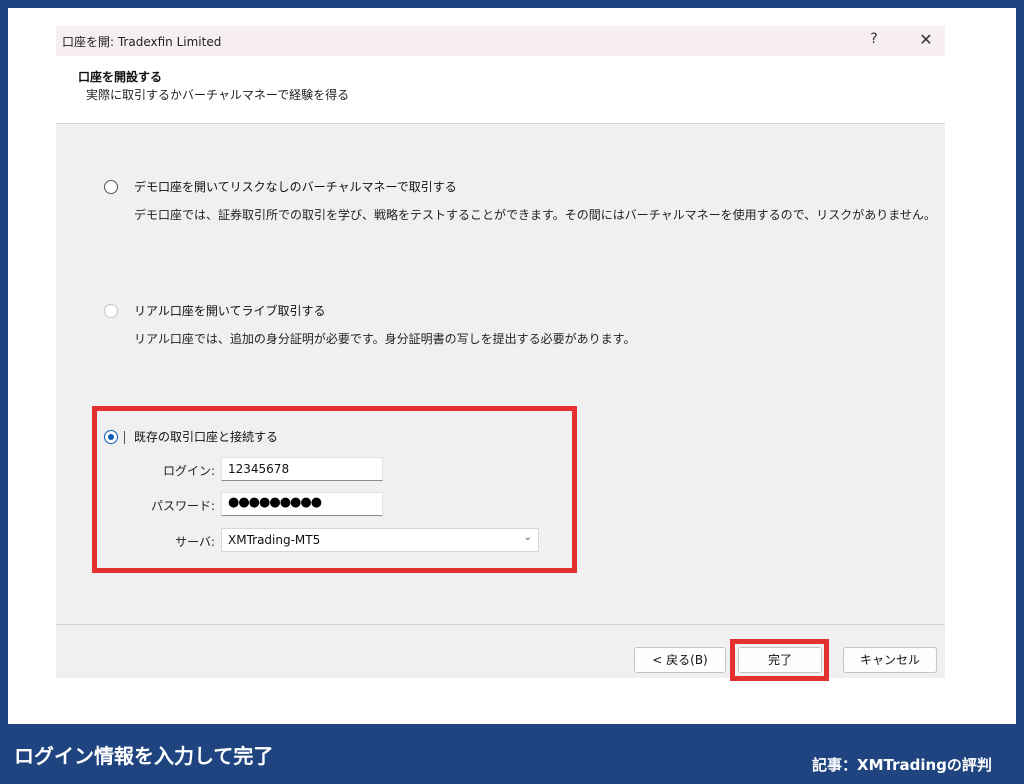 The width and height of the screenshot is (1024, 784). I want to click on real-account-label: リアル口座を開いてライブ取引する, so click(230, 311).